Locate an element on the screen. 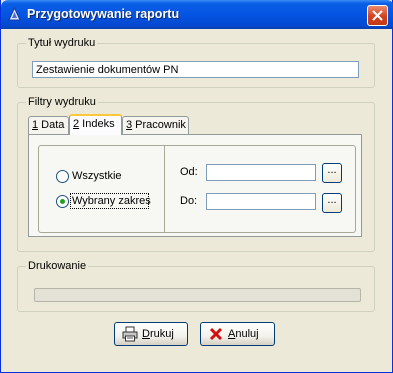  tab-pracownik-label: Pracownik is located at coordinates (159, 125).